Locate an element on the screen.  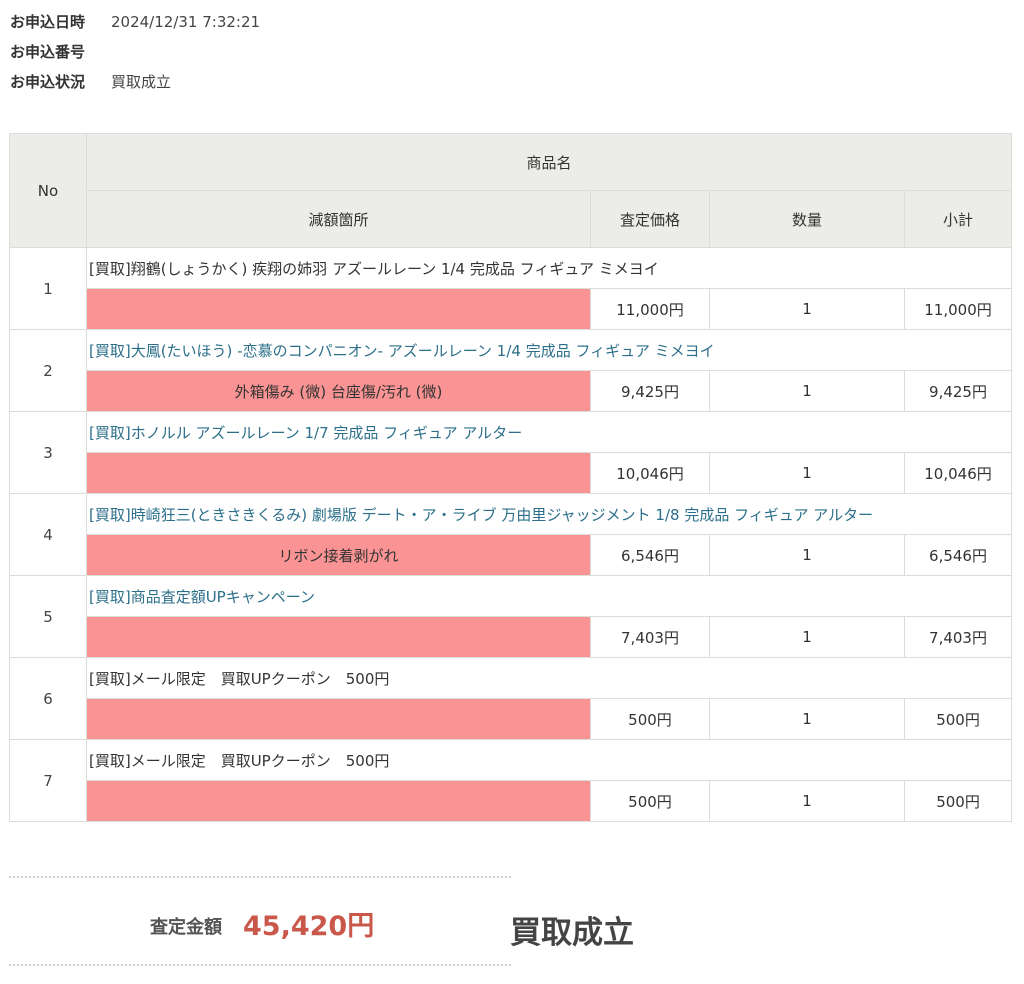
table-row-detail: 10,046円 1 10,046円 is located at coordinates (511, 473).